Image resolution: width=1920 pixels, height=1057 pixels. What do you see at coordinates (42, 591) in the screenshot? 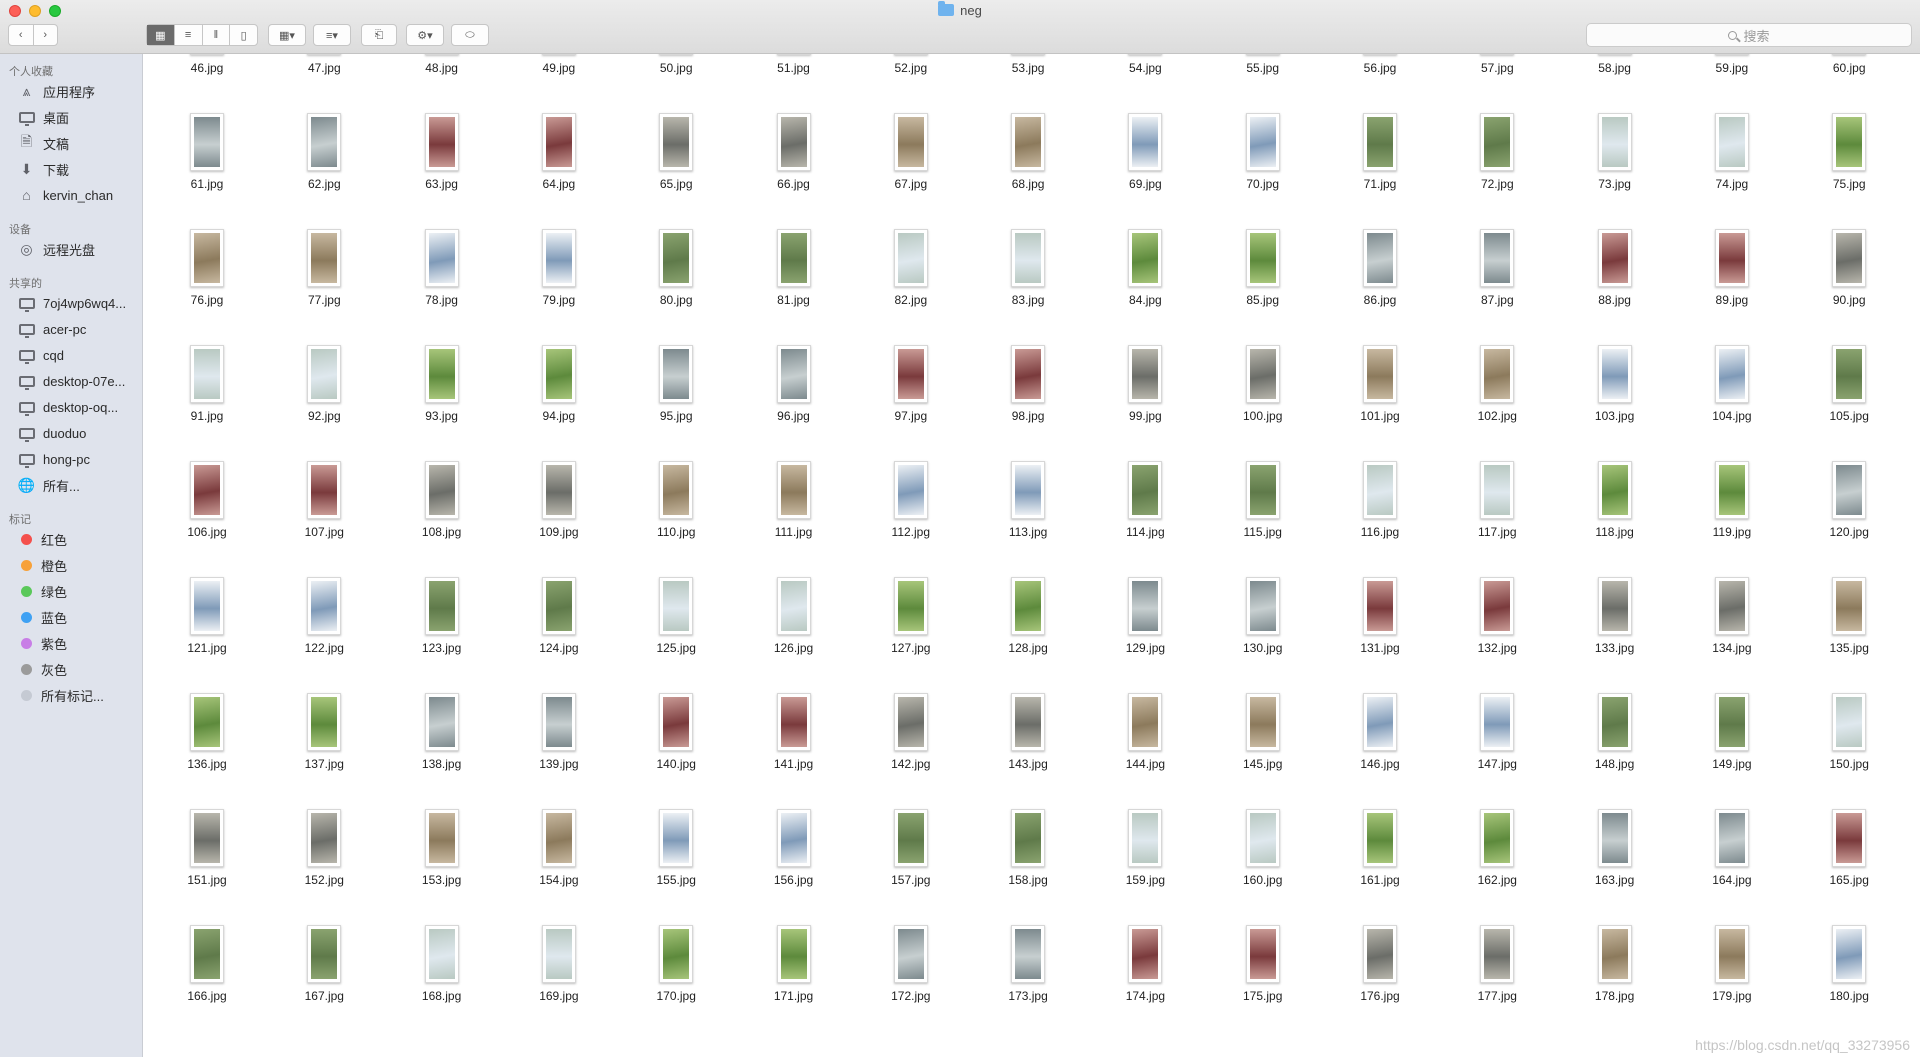
I see `sidebar-tag-green: 绿色` at bounding box center [42, 591].